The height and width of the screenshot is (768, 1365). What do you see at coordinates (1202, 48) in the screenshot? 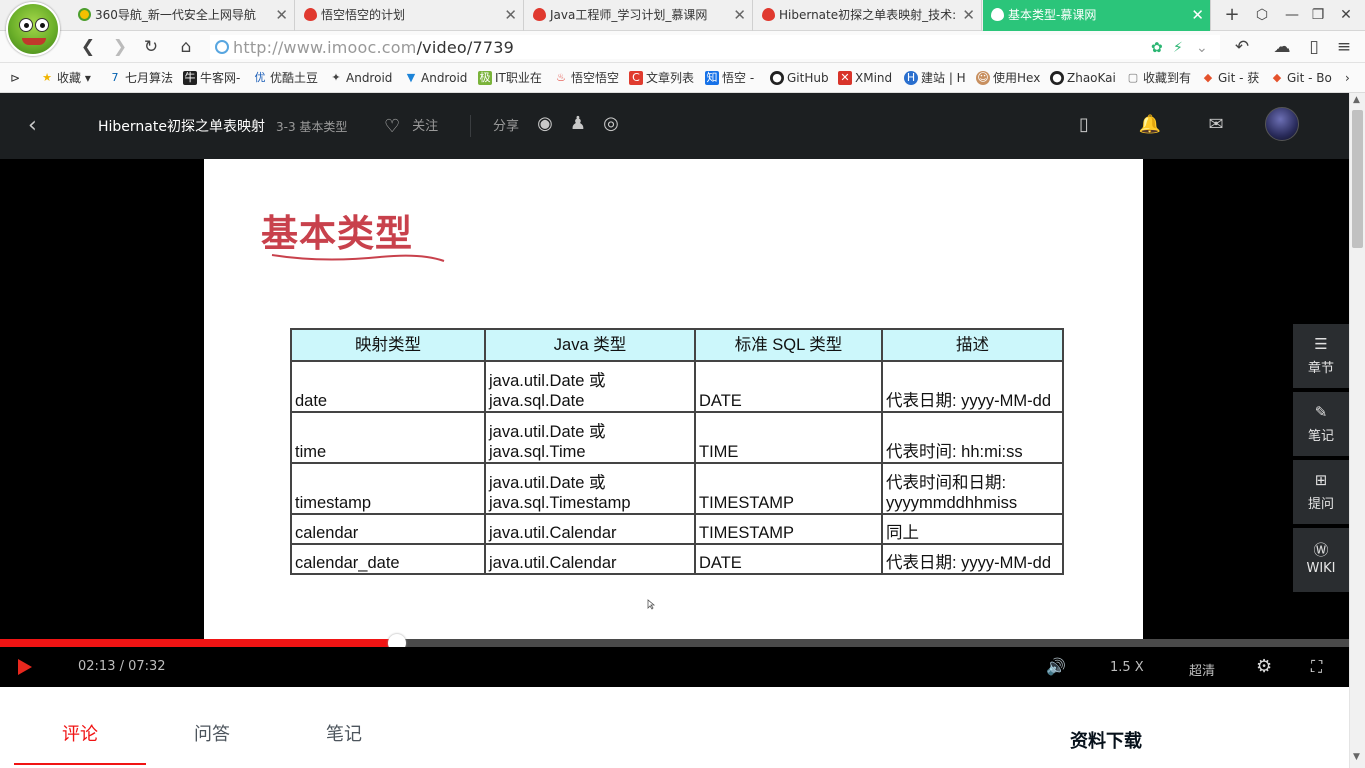
I see `dropdown-icon: ⌄` at bounding box center [1202, 48].